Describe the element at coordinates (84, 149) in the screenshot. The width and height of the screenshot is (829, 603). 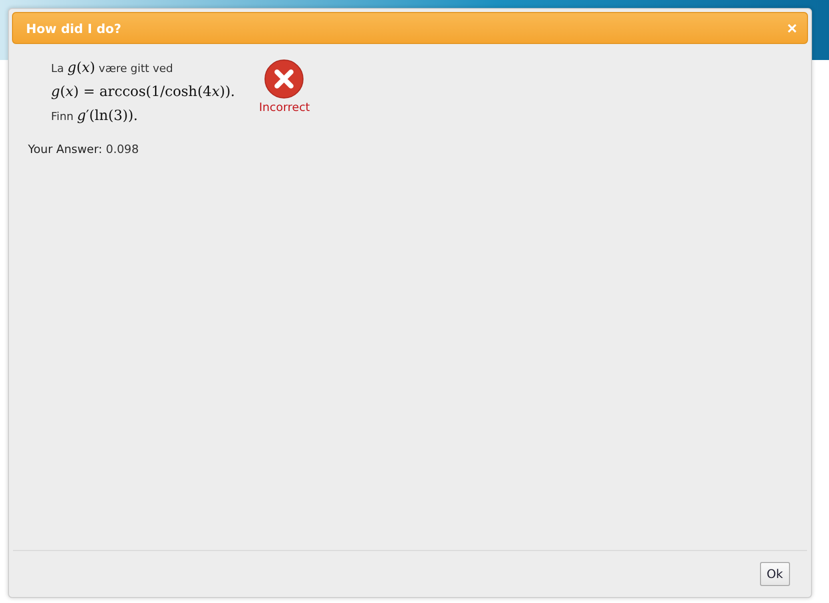
I see `answer-text: Your Answer: 0.098` at that location.